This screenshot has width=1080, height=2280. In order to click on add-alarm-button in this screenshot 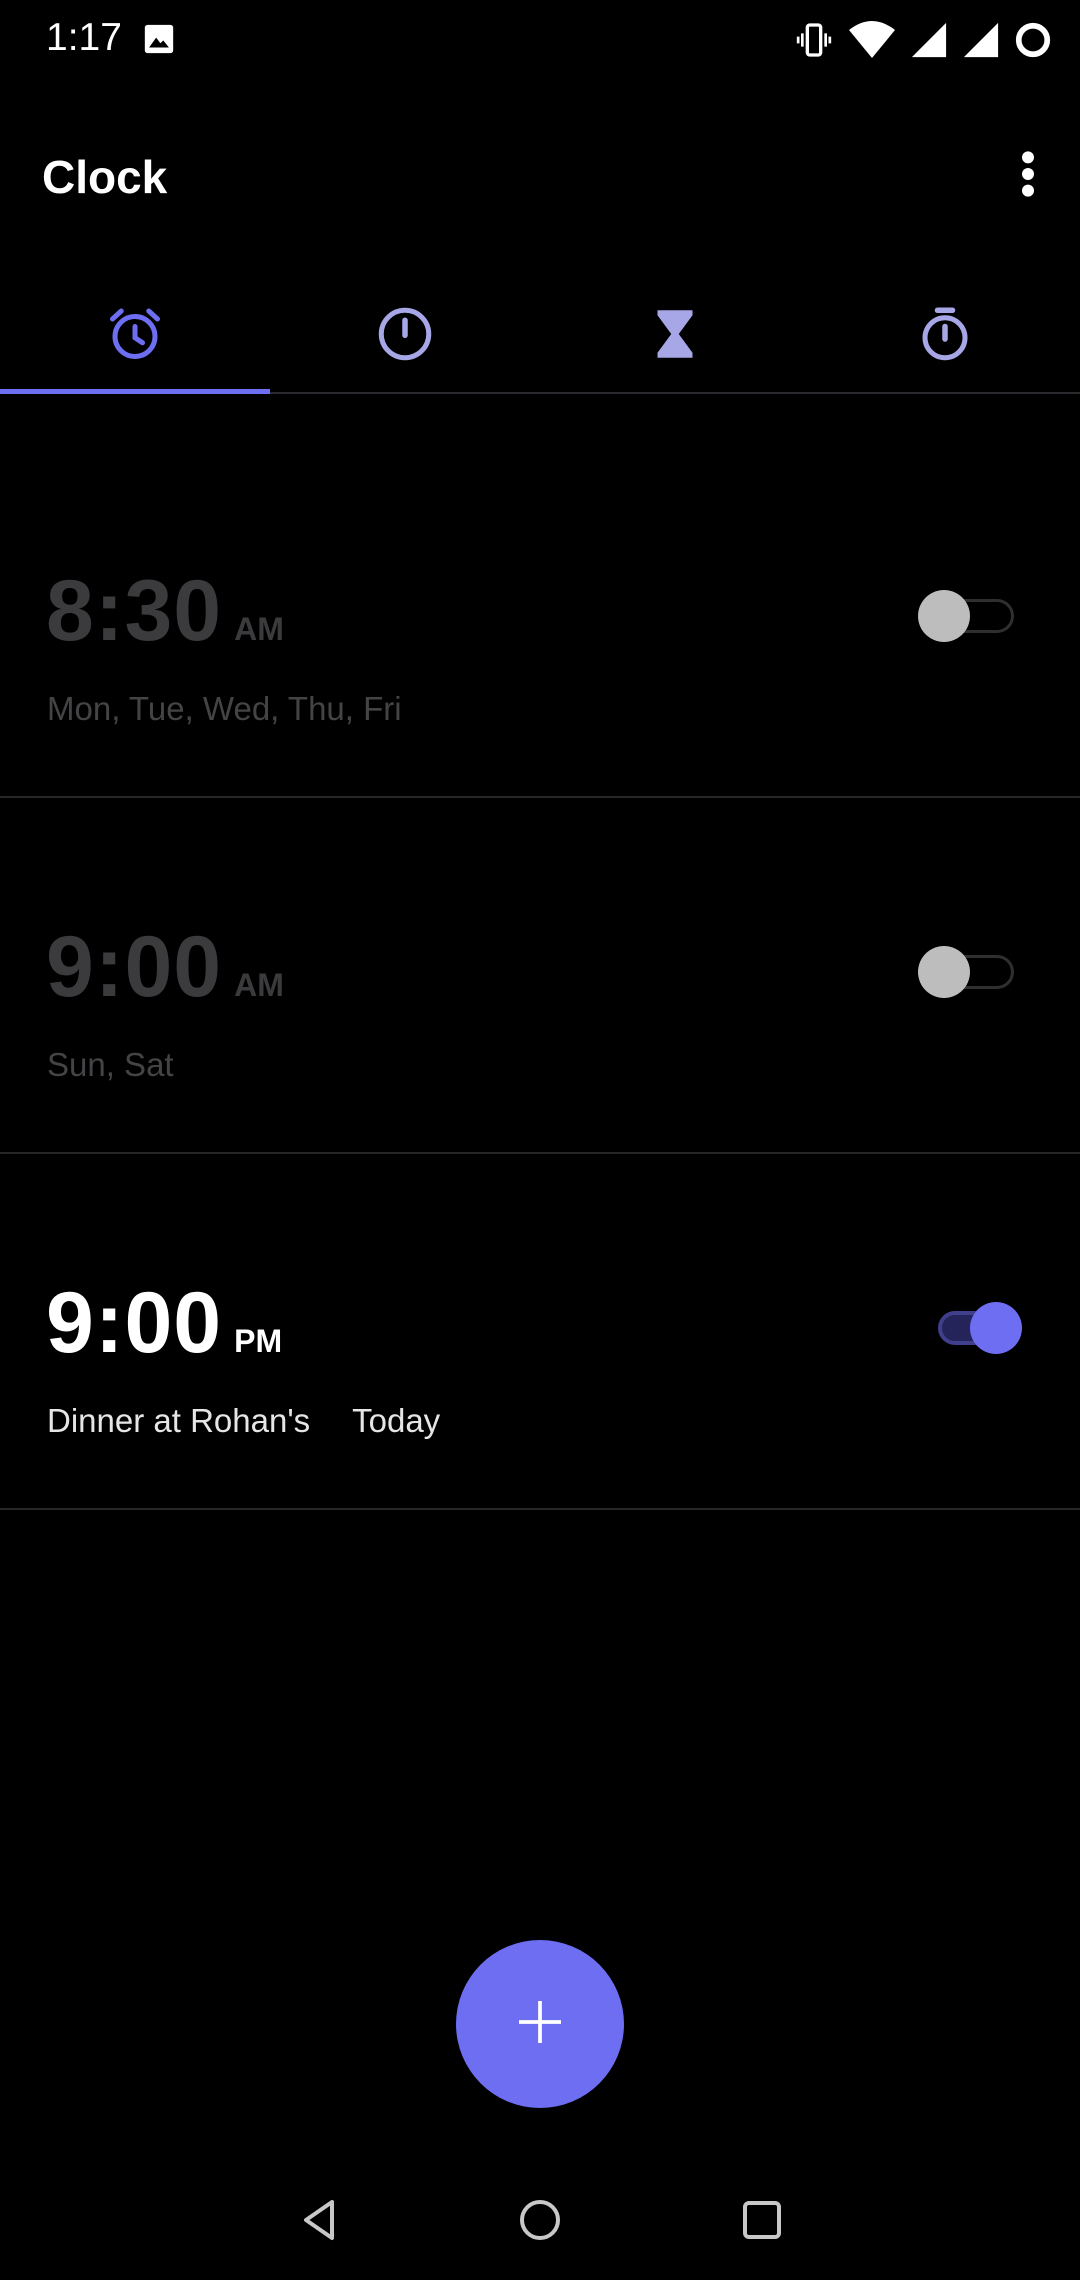, I will do `click(540, 2024)`.